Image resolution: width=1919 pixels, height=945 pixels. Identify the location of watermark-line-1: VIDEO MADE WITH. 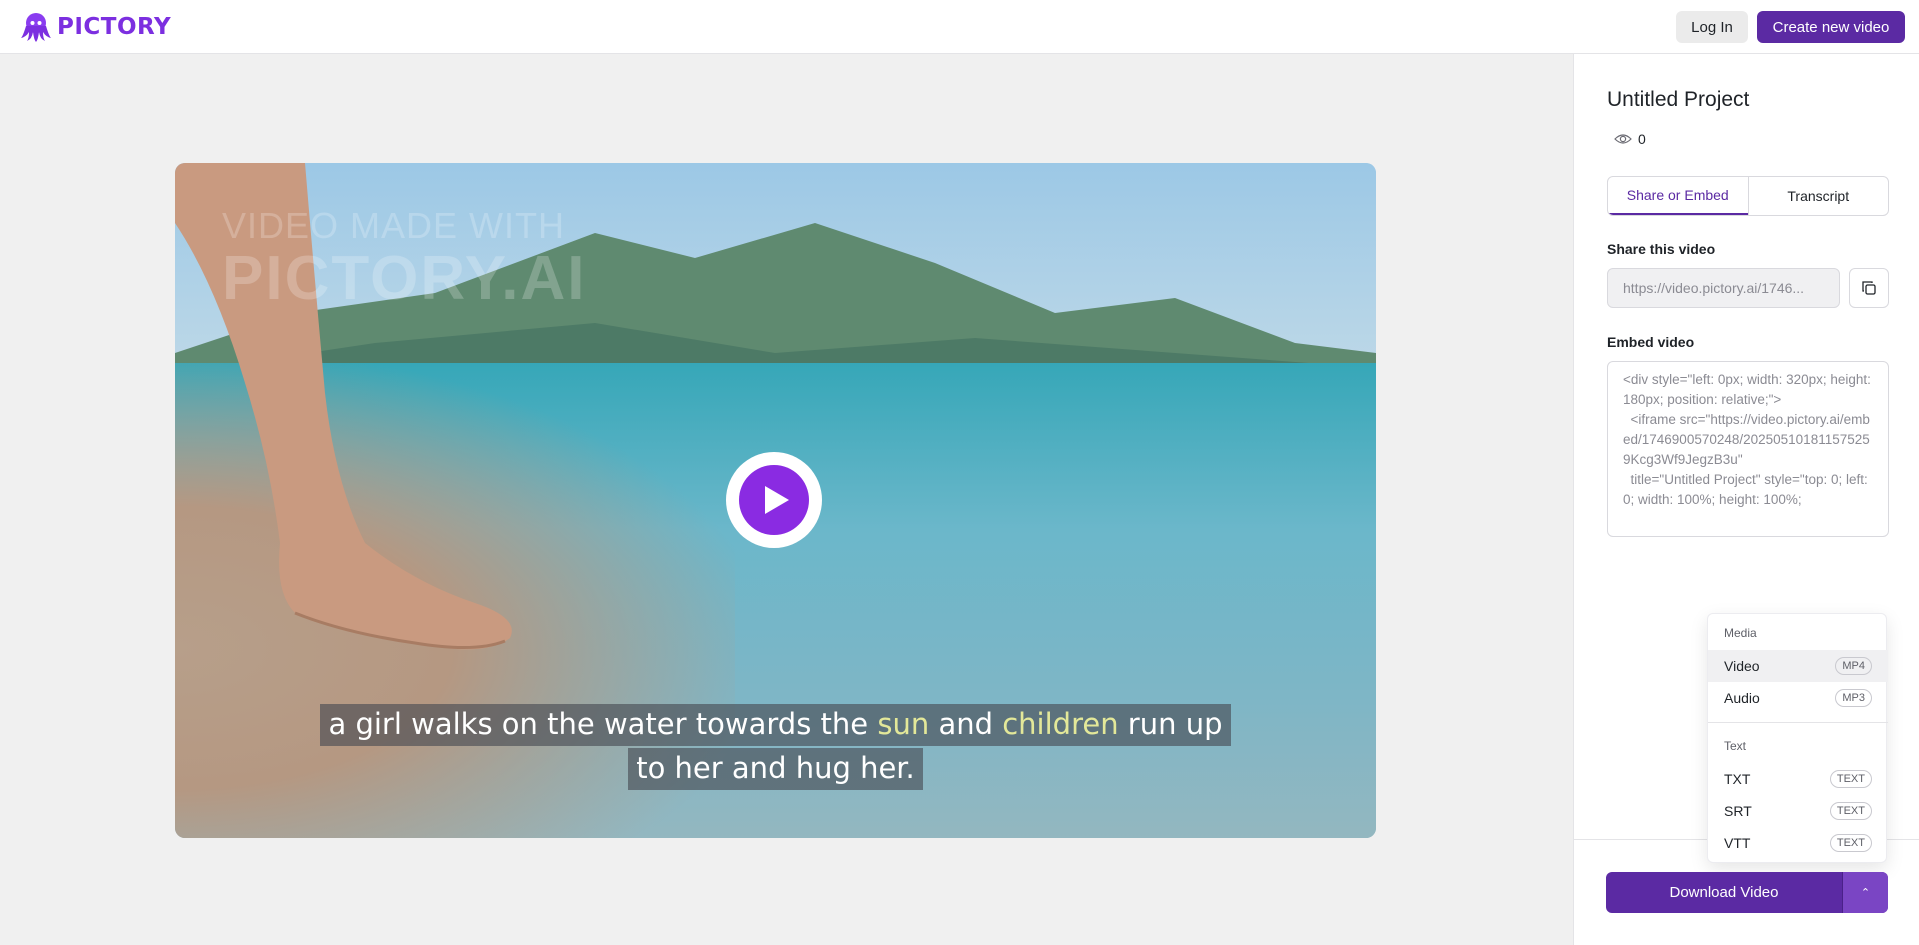
(394, 225).